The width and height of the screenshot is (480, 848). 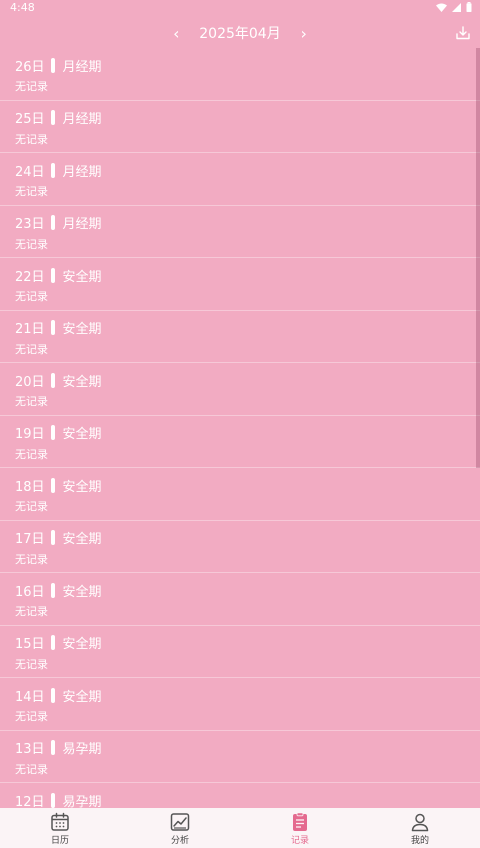 What do you see at coordinates (30, 592) in the screenshot?
I see `record-day: 16日` at bounding box center [30, 592].